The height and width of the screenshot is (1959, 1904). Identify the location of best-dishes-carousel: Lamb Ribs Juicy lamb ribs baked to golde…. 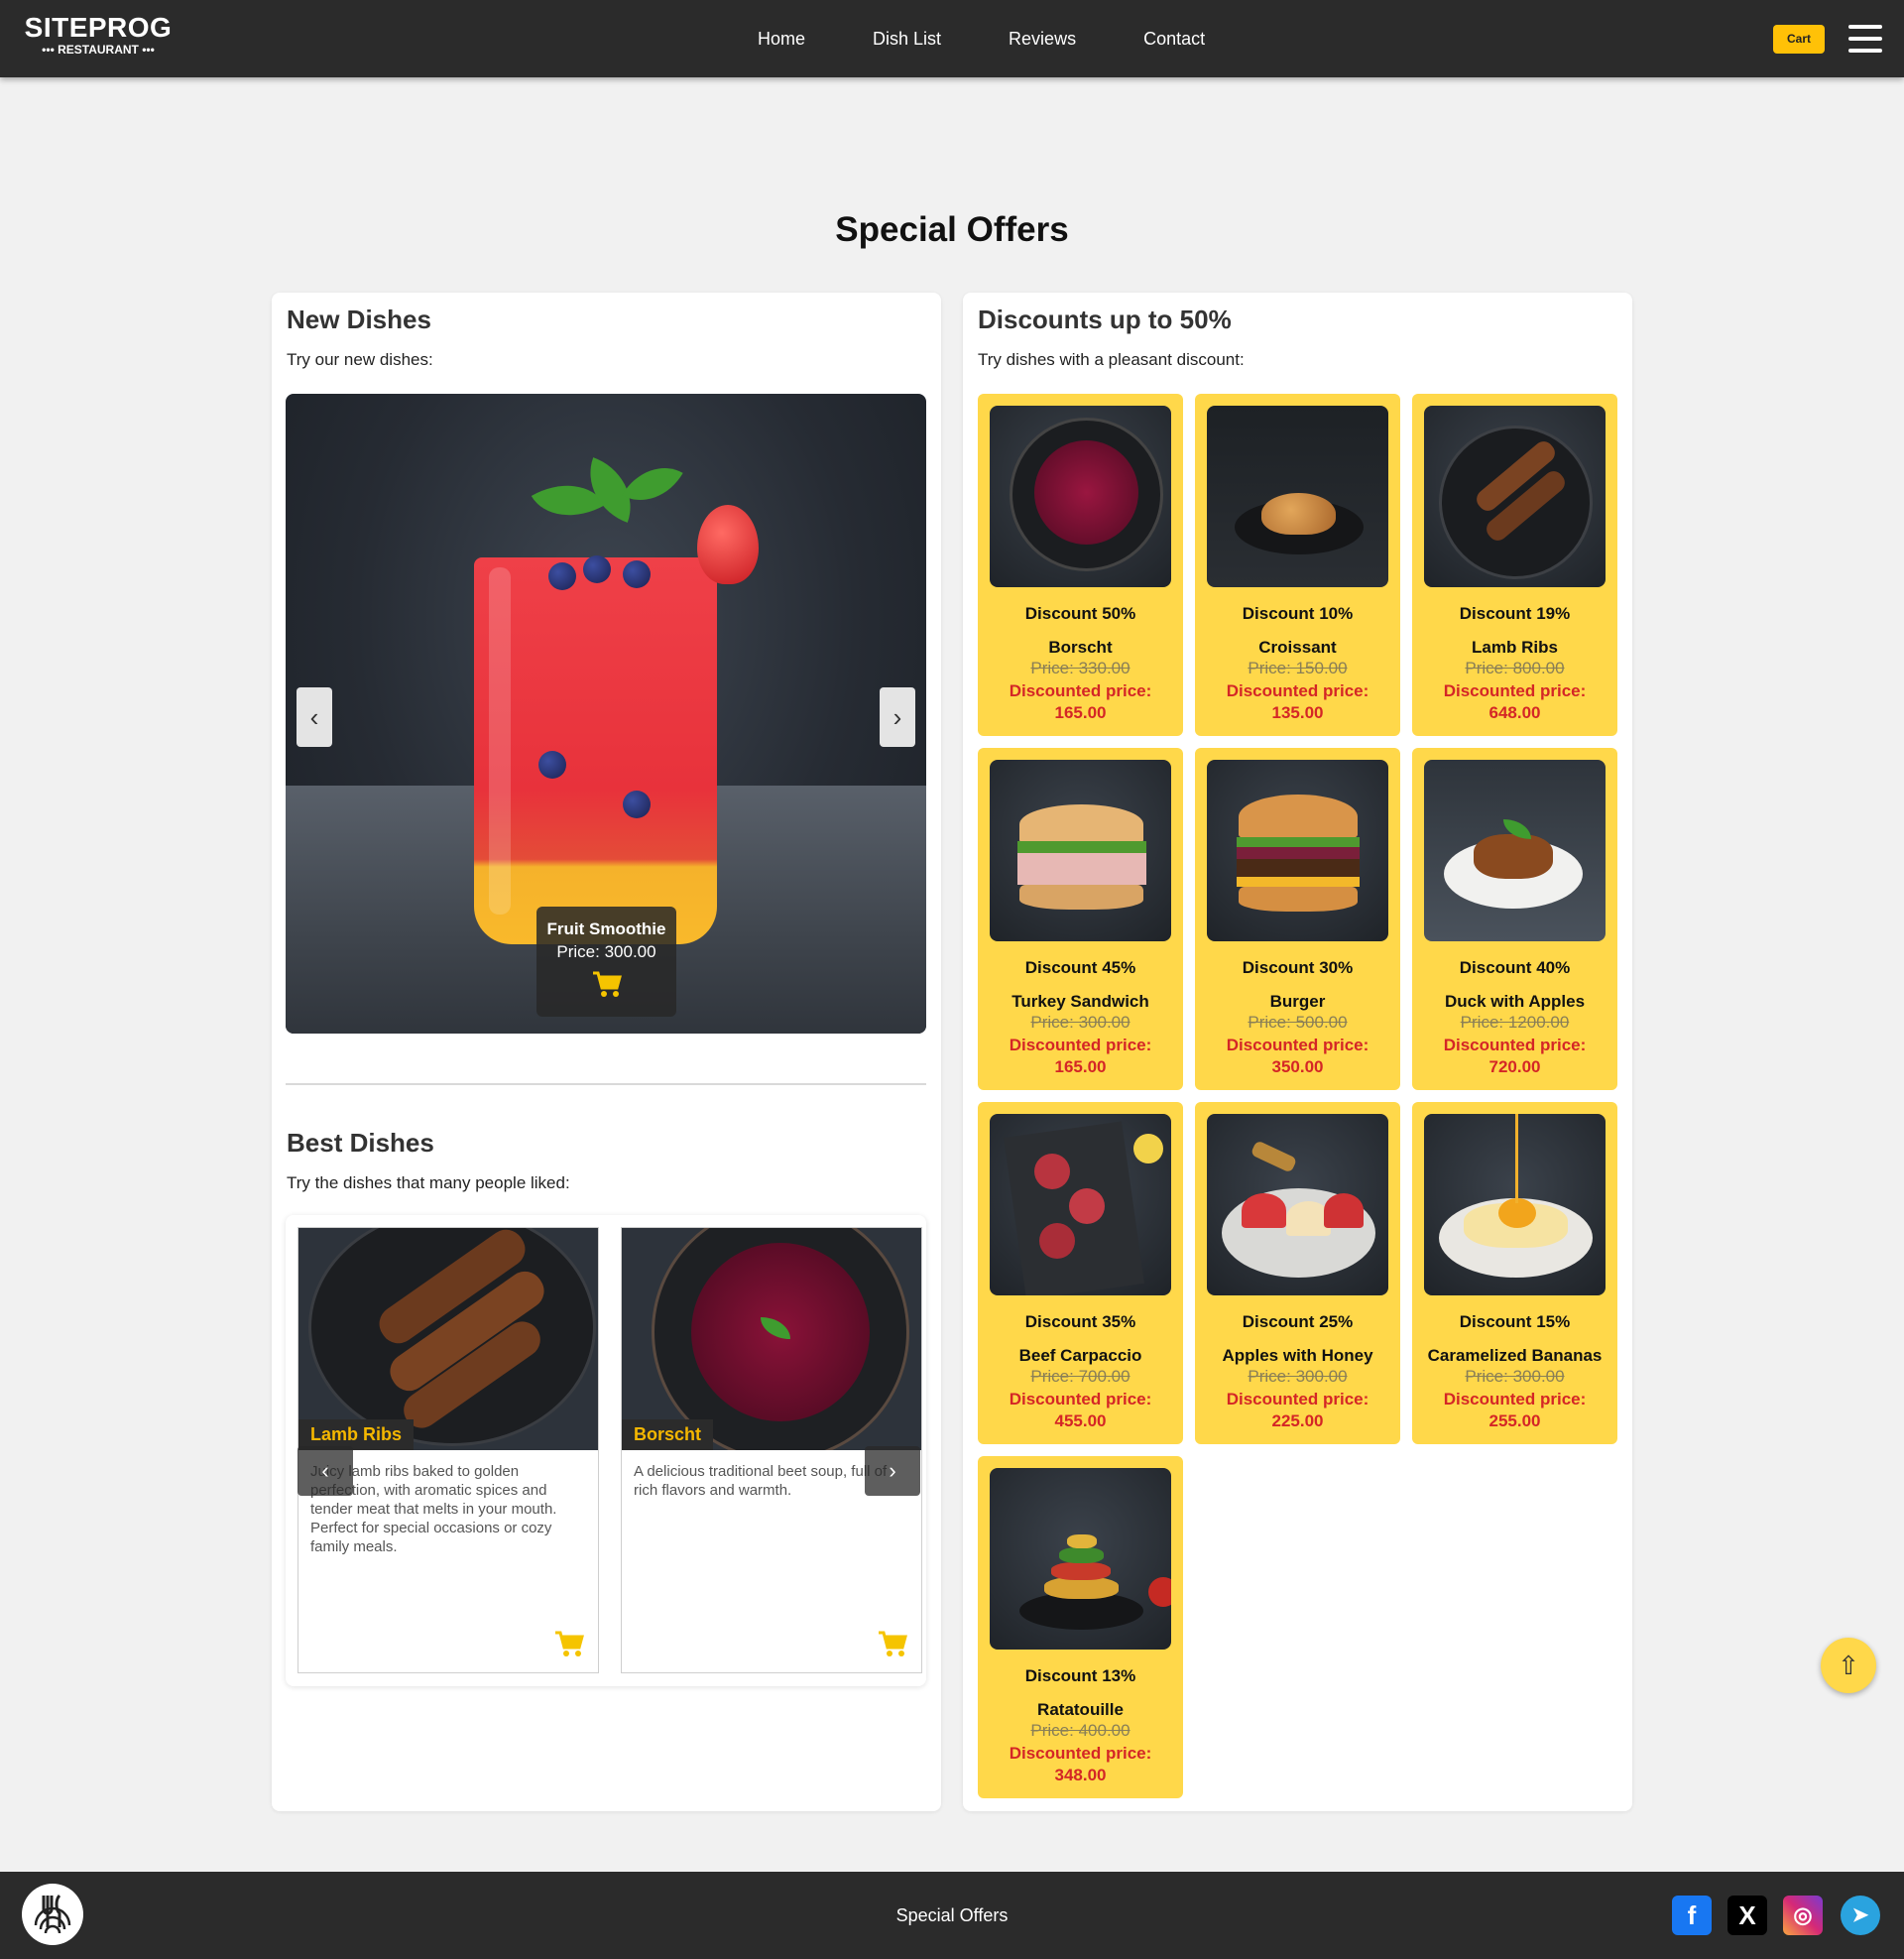
(606, 1450).